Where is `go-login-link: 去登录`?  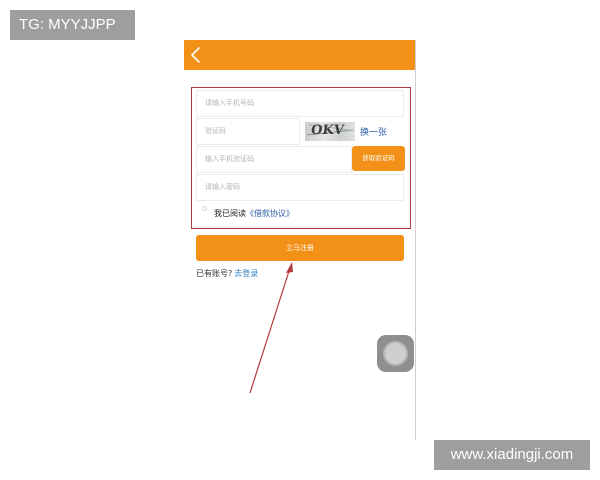
go-login-link: 去登录 is located at coordinates (246, 273).